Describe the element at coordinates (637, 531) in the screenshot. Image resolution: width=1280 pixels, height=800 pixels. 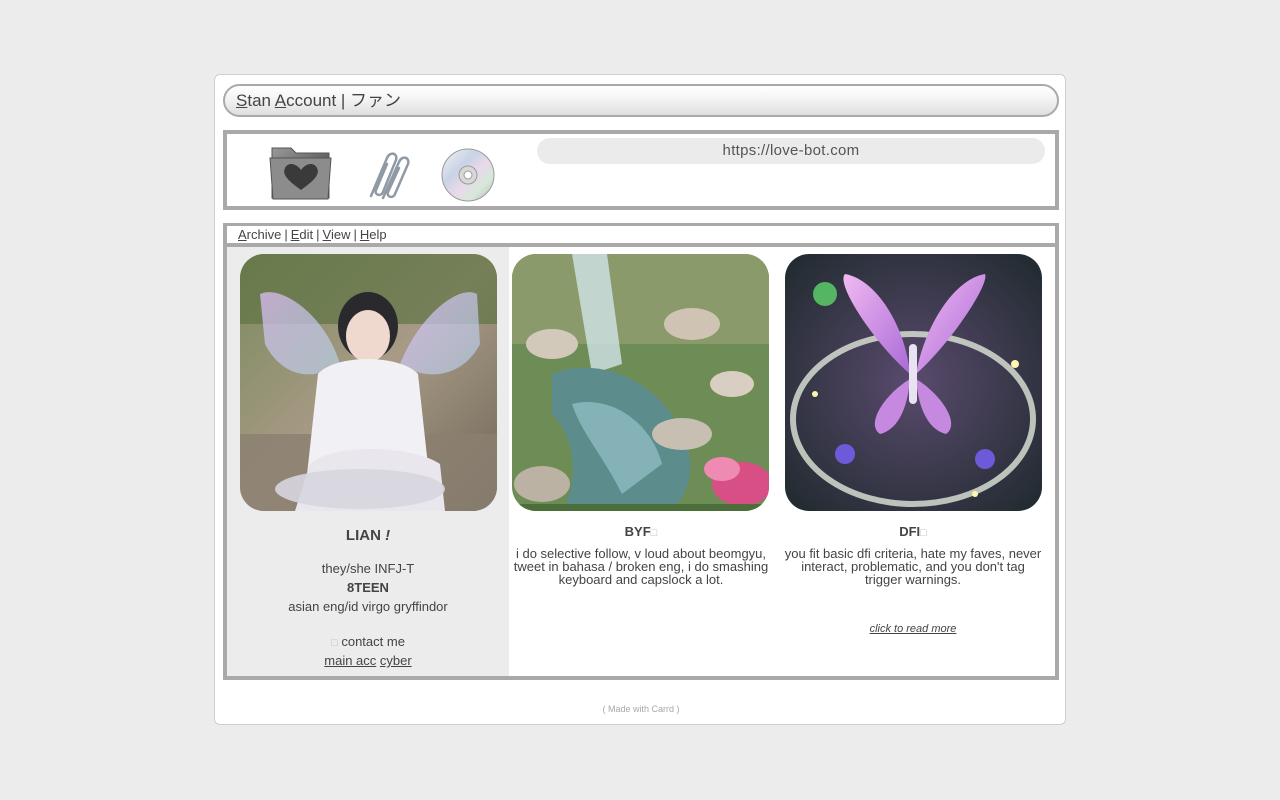
I see `byf-title-text: BYF` at that location.